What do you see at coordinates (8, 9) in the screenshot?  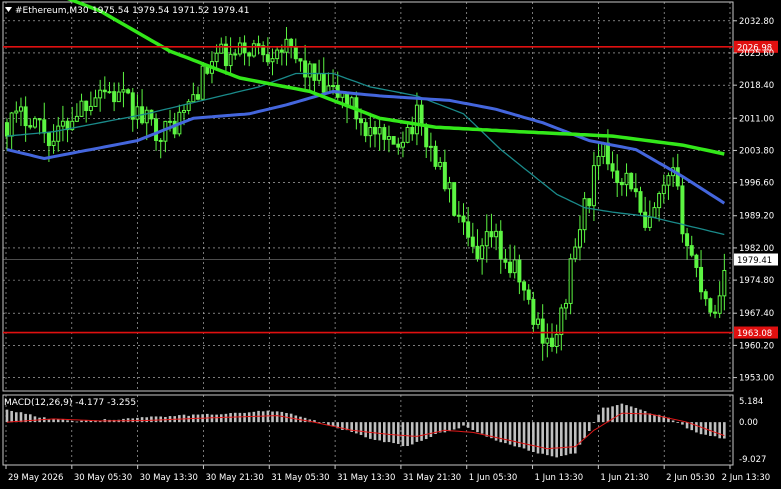 I see `dropdown-icon` at bounding box center [8, 9].